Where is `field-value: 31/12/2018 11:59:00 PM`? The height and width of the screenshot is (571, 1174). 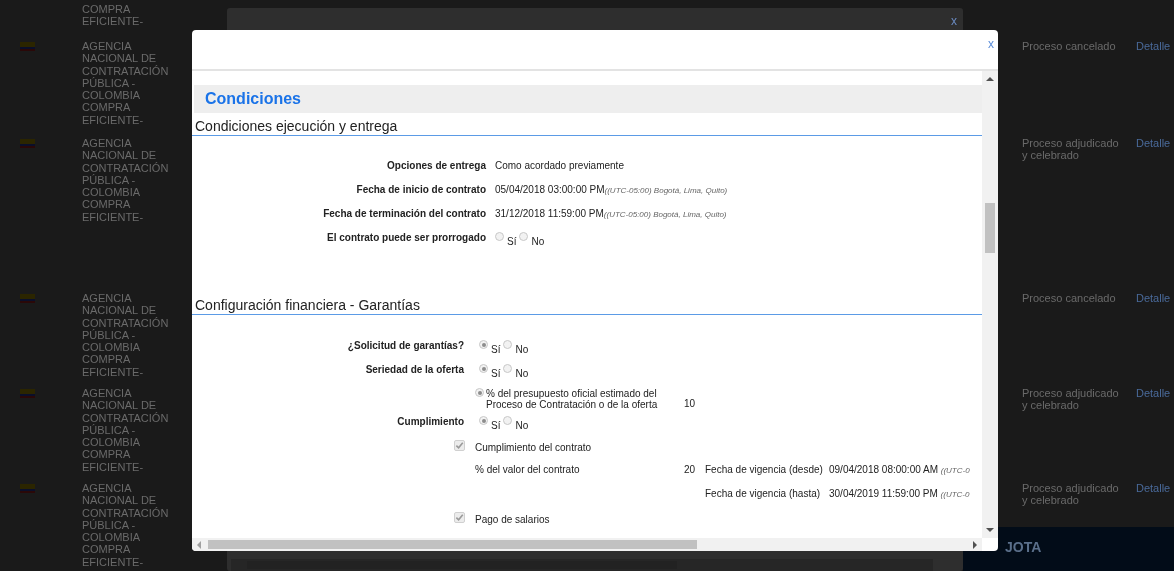 field-value: 31/12/2018 11:59:00 PM is located at coordinates (549, 213).